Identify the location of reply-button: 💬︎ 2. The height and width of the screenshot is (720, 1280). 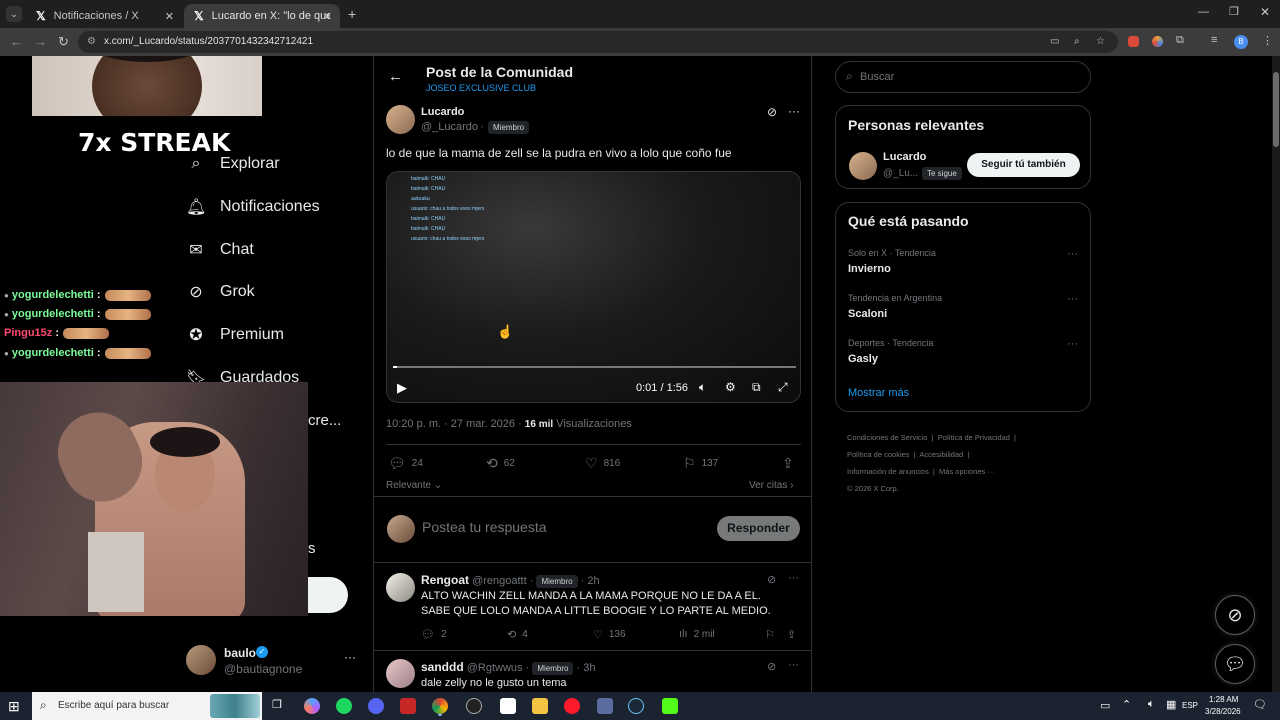
(434, 634).